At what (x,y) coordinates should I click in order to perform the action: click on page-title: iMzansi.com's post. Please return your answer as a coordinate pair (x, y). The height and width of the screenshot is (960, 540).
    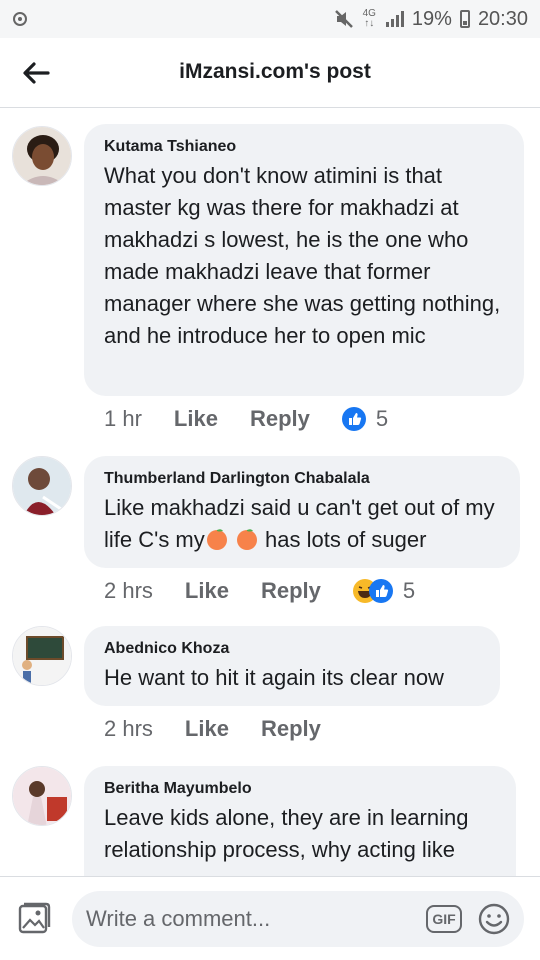
    Looking at the image, I should click on (275, 71).